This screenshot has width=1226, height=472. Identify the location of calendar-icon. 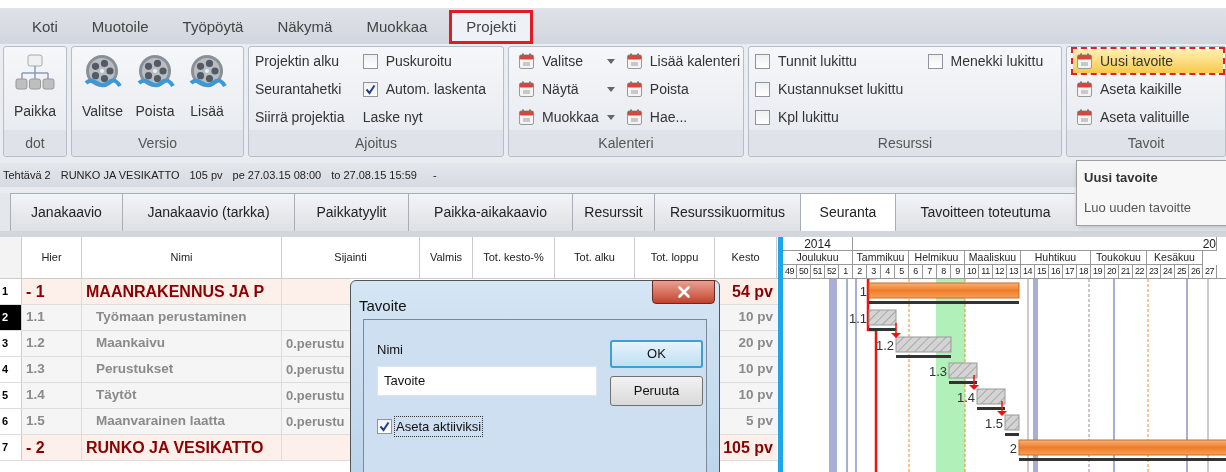
(526, 89).